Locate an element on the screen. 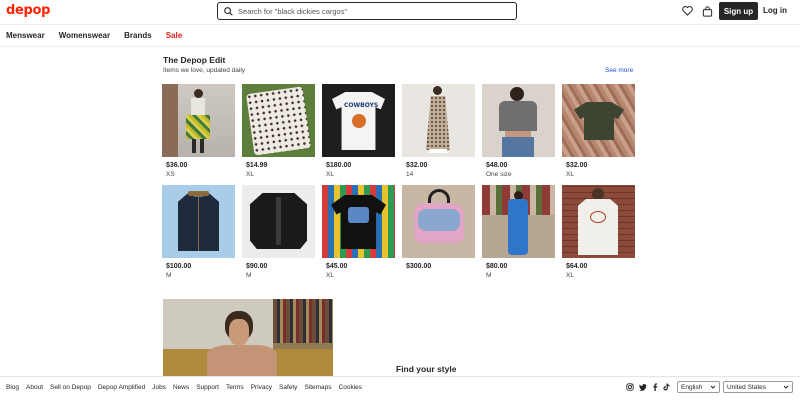  footer-link-safety: Safety is located at coordinates (288, 387).